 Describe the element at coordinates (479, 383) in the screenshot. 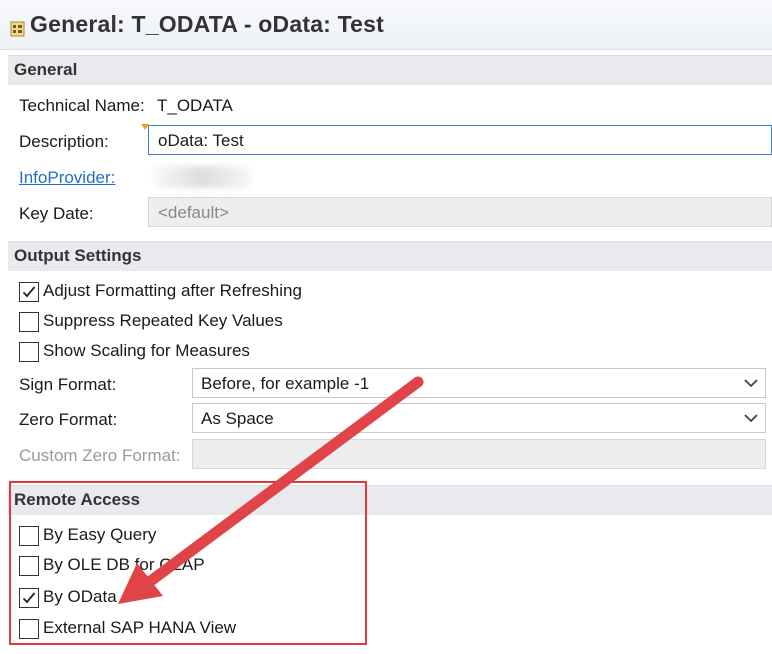

I see `sign-format-dropdown: Before, for example -1` at that location.